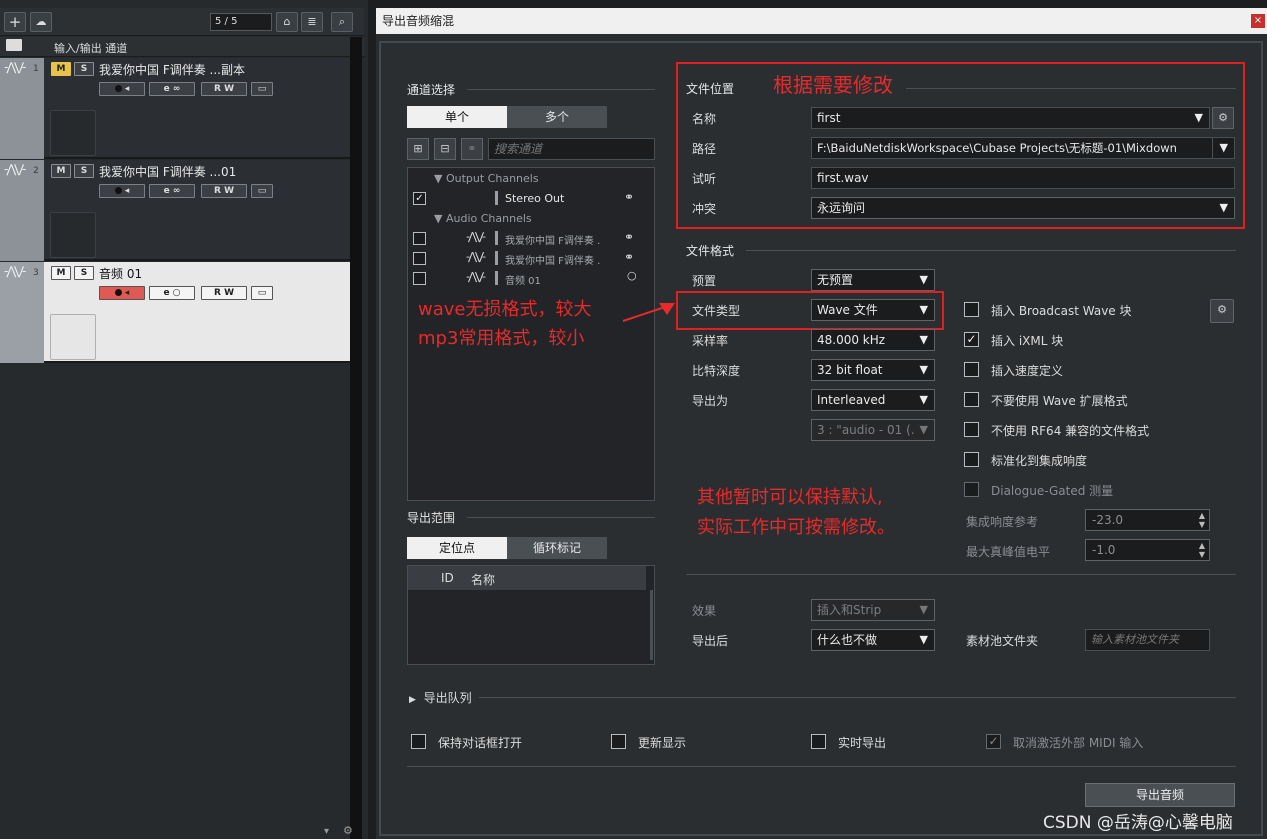  What do you see at coordinates (486, 178) in the screenshot?
I see `output-channels-group: ▼ Output Channels` at bounding box center [486, 178].